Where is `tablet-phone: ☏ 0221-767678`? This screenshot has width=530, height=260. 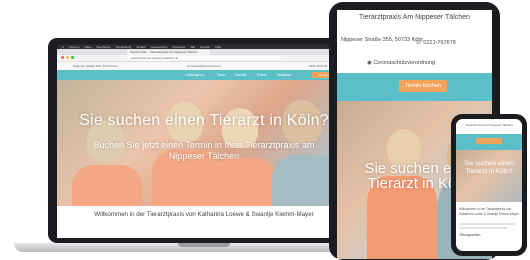 tablet-phone: ☏ 0221-767678 is located at coordinates (435, 43).